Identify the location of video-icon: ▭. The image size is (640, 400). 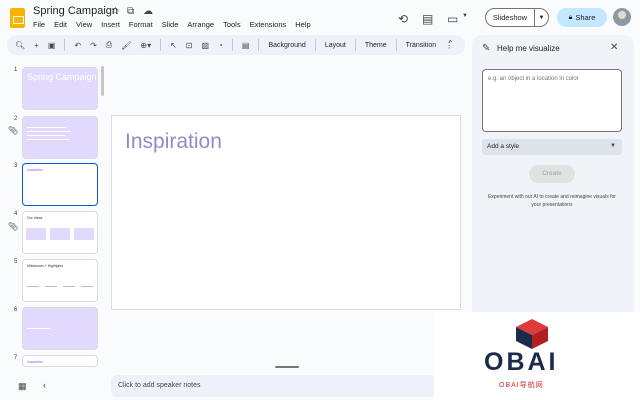
(452, 19).